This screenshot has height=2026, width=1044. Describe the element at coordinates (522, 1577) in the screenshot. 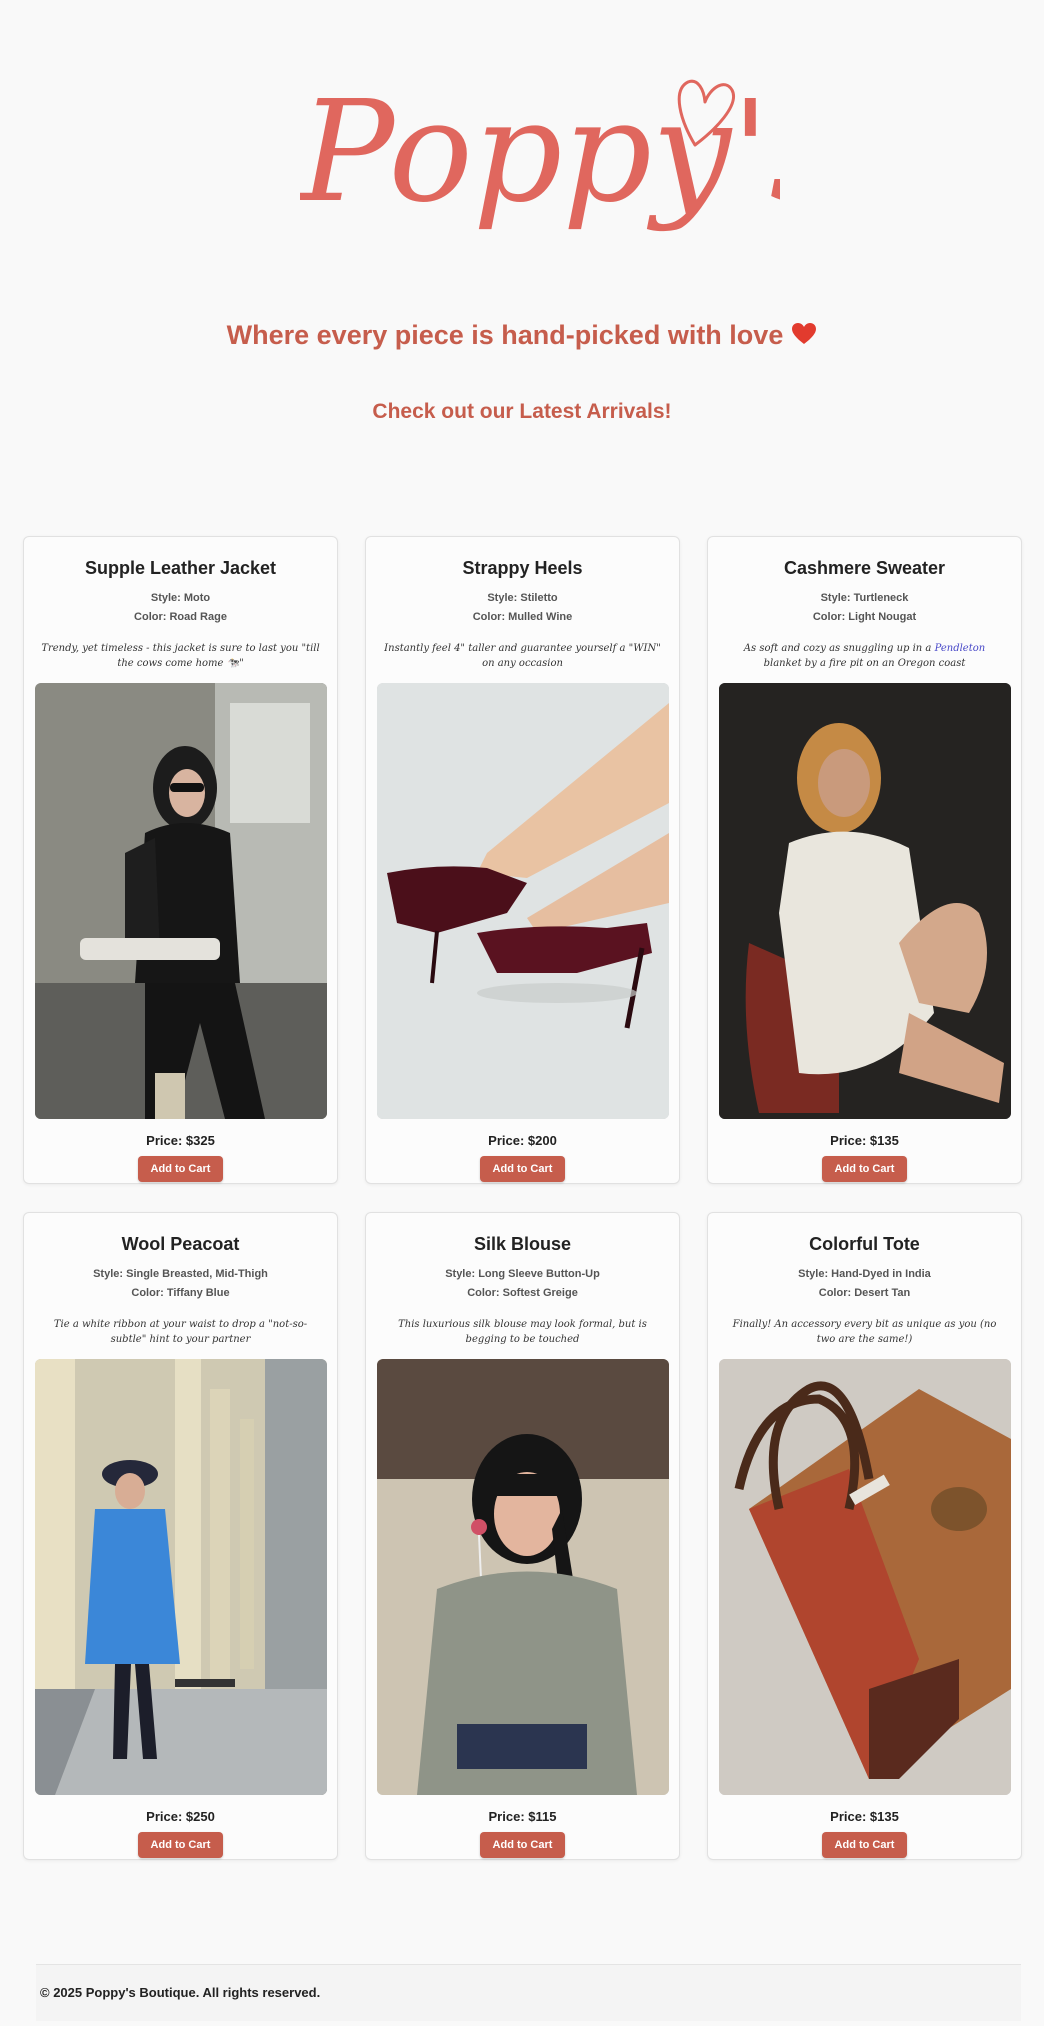

I see `product-image-silk-blouse` at that location.